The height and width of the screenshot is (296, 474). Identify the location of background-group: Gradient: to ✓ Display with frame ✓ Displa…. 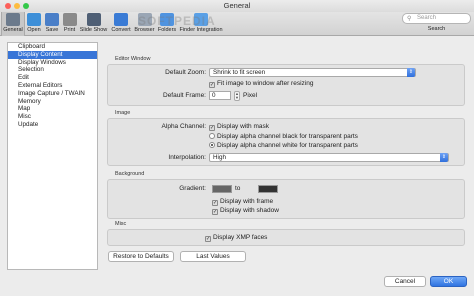
(286, 199).